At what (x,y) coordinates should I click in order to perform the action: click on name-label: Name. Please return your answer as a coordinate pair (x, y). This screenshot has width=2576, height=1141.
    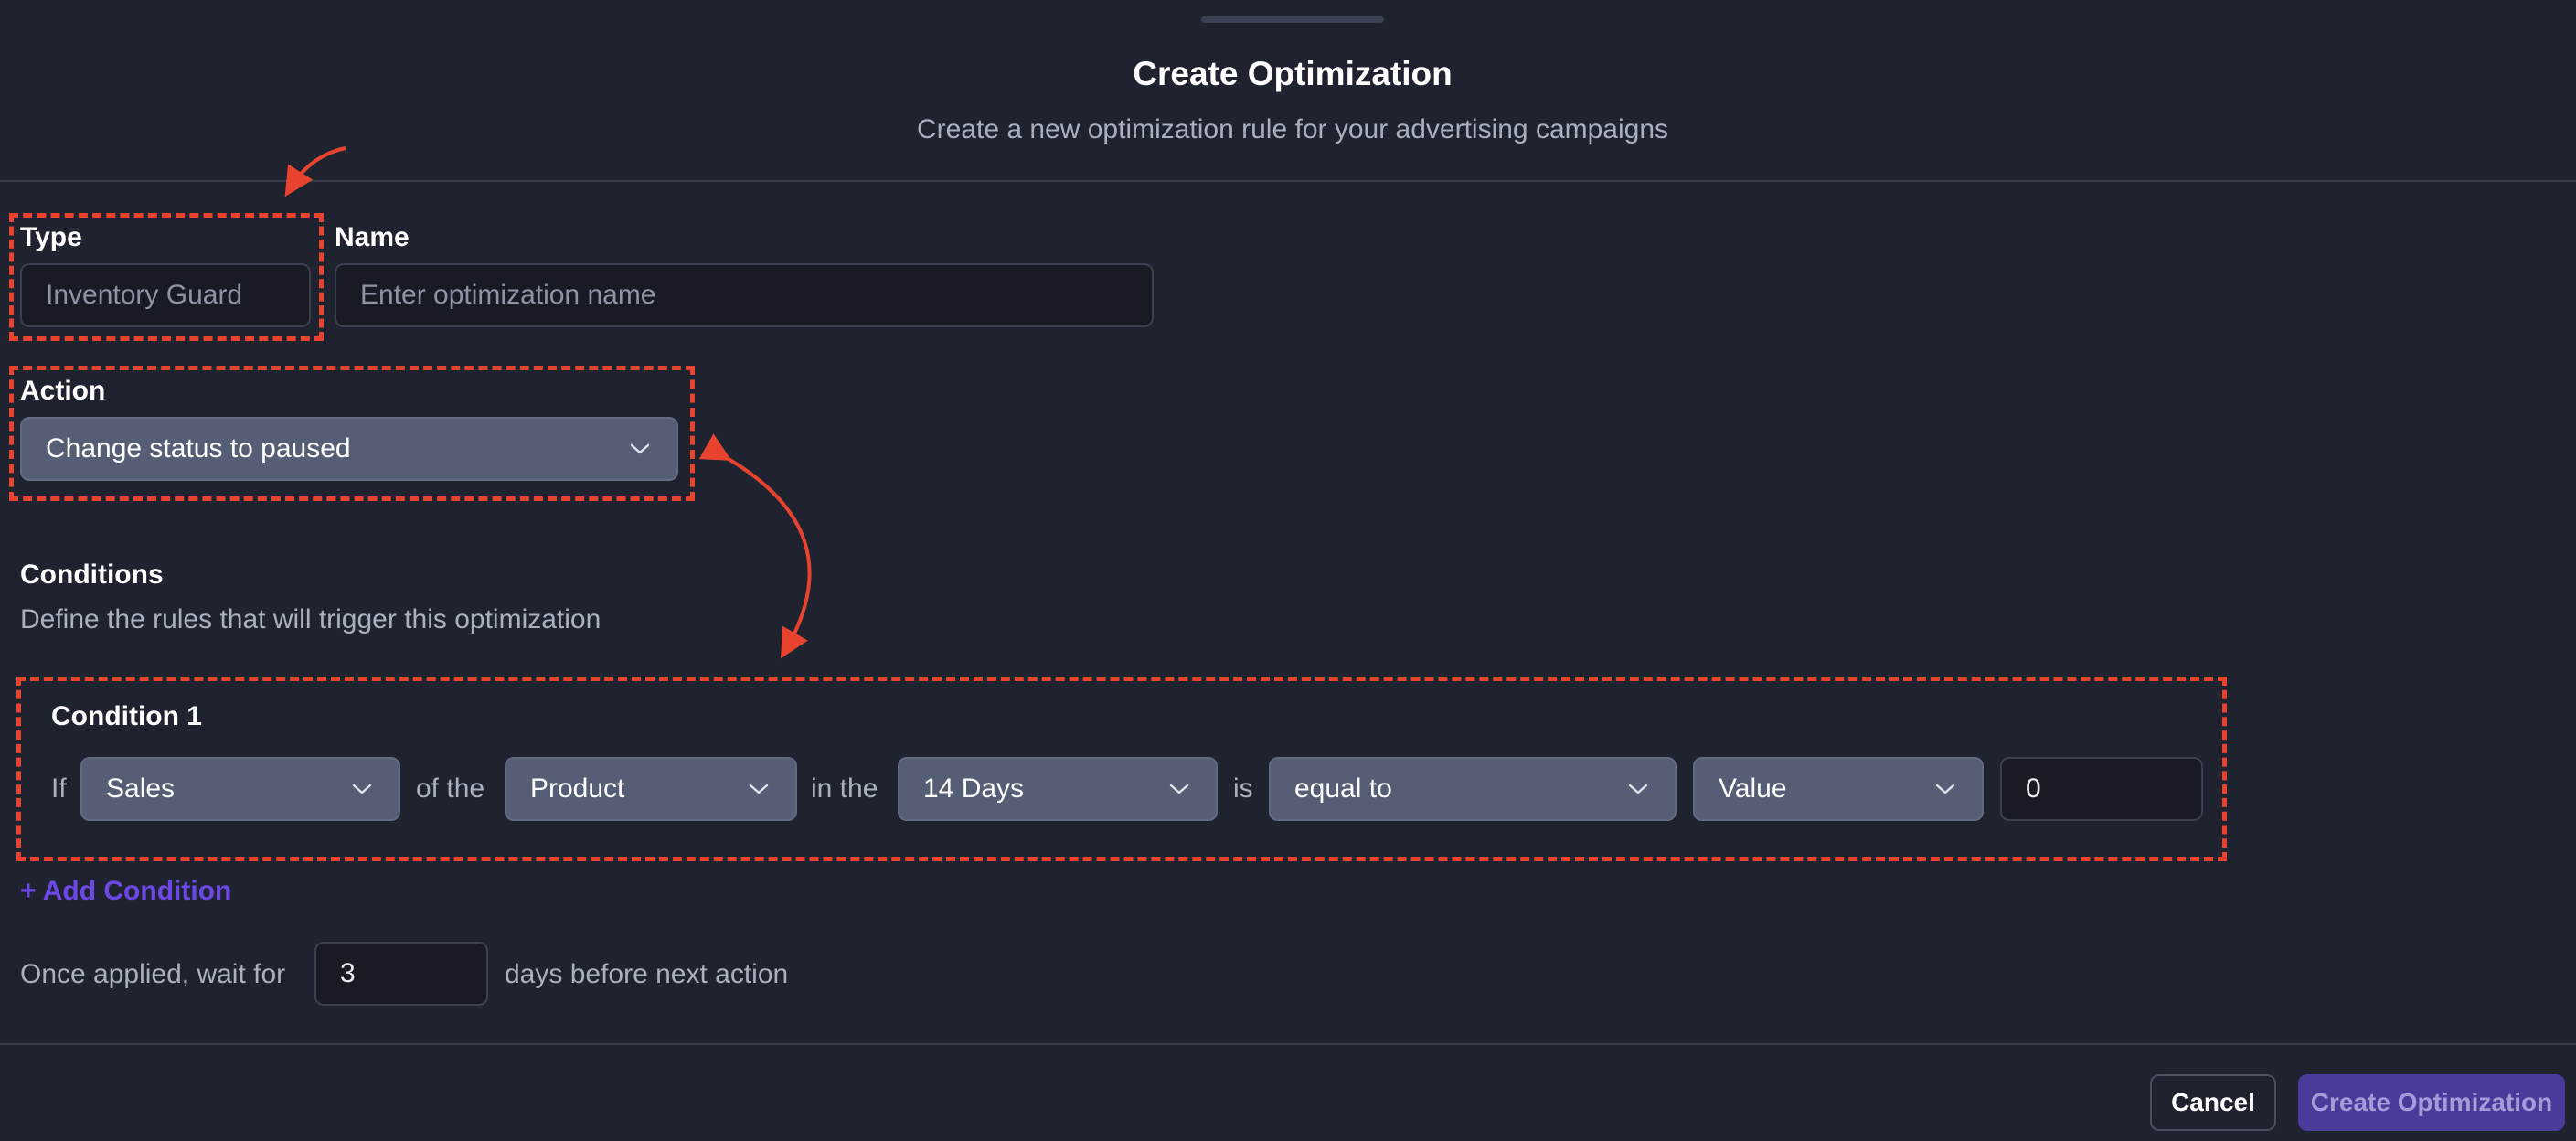
    Looking at the image, I should click on (372, 237).